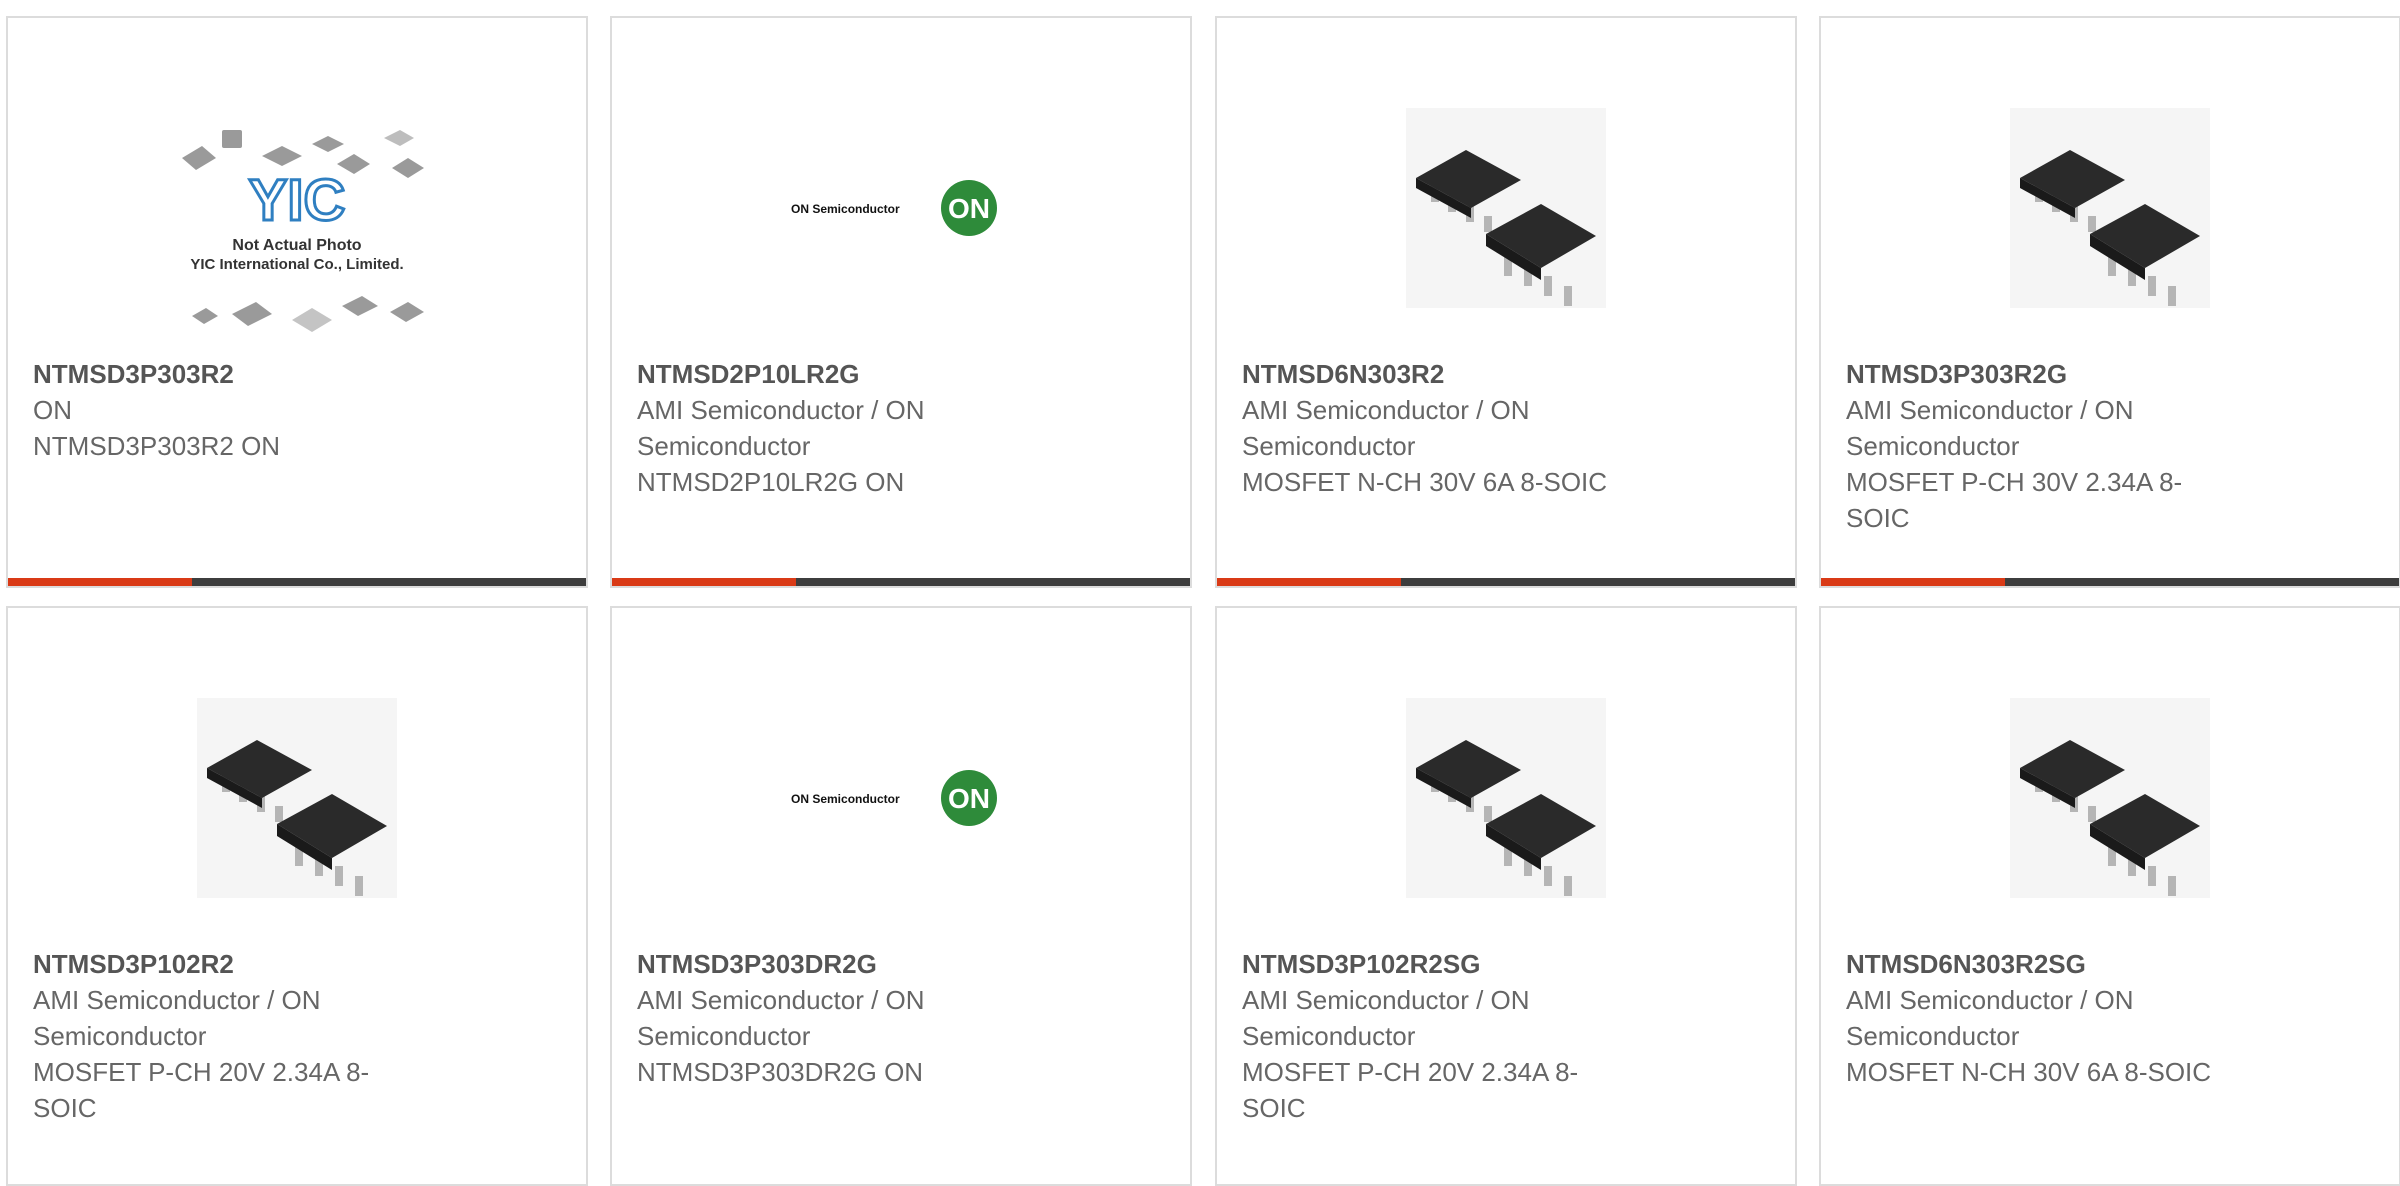 This screenshot has height=1186, width=2400. Describe the element at coordinates (52, 410) in the screenshot. I see `manufacturer: ON` at that location.